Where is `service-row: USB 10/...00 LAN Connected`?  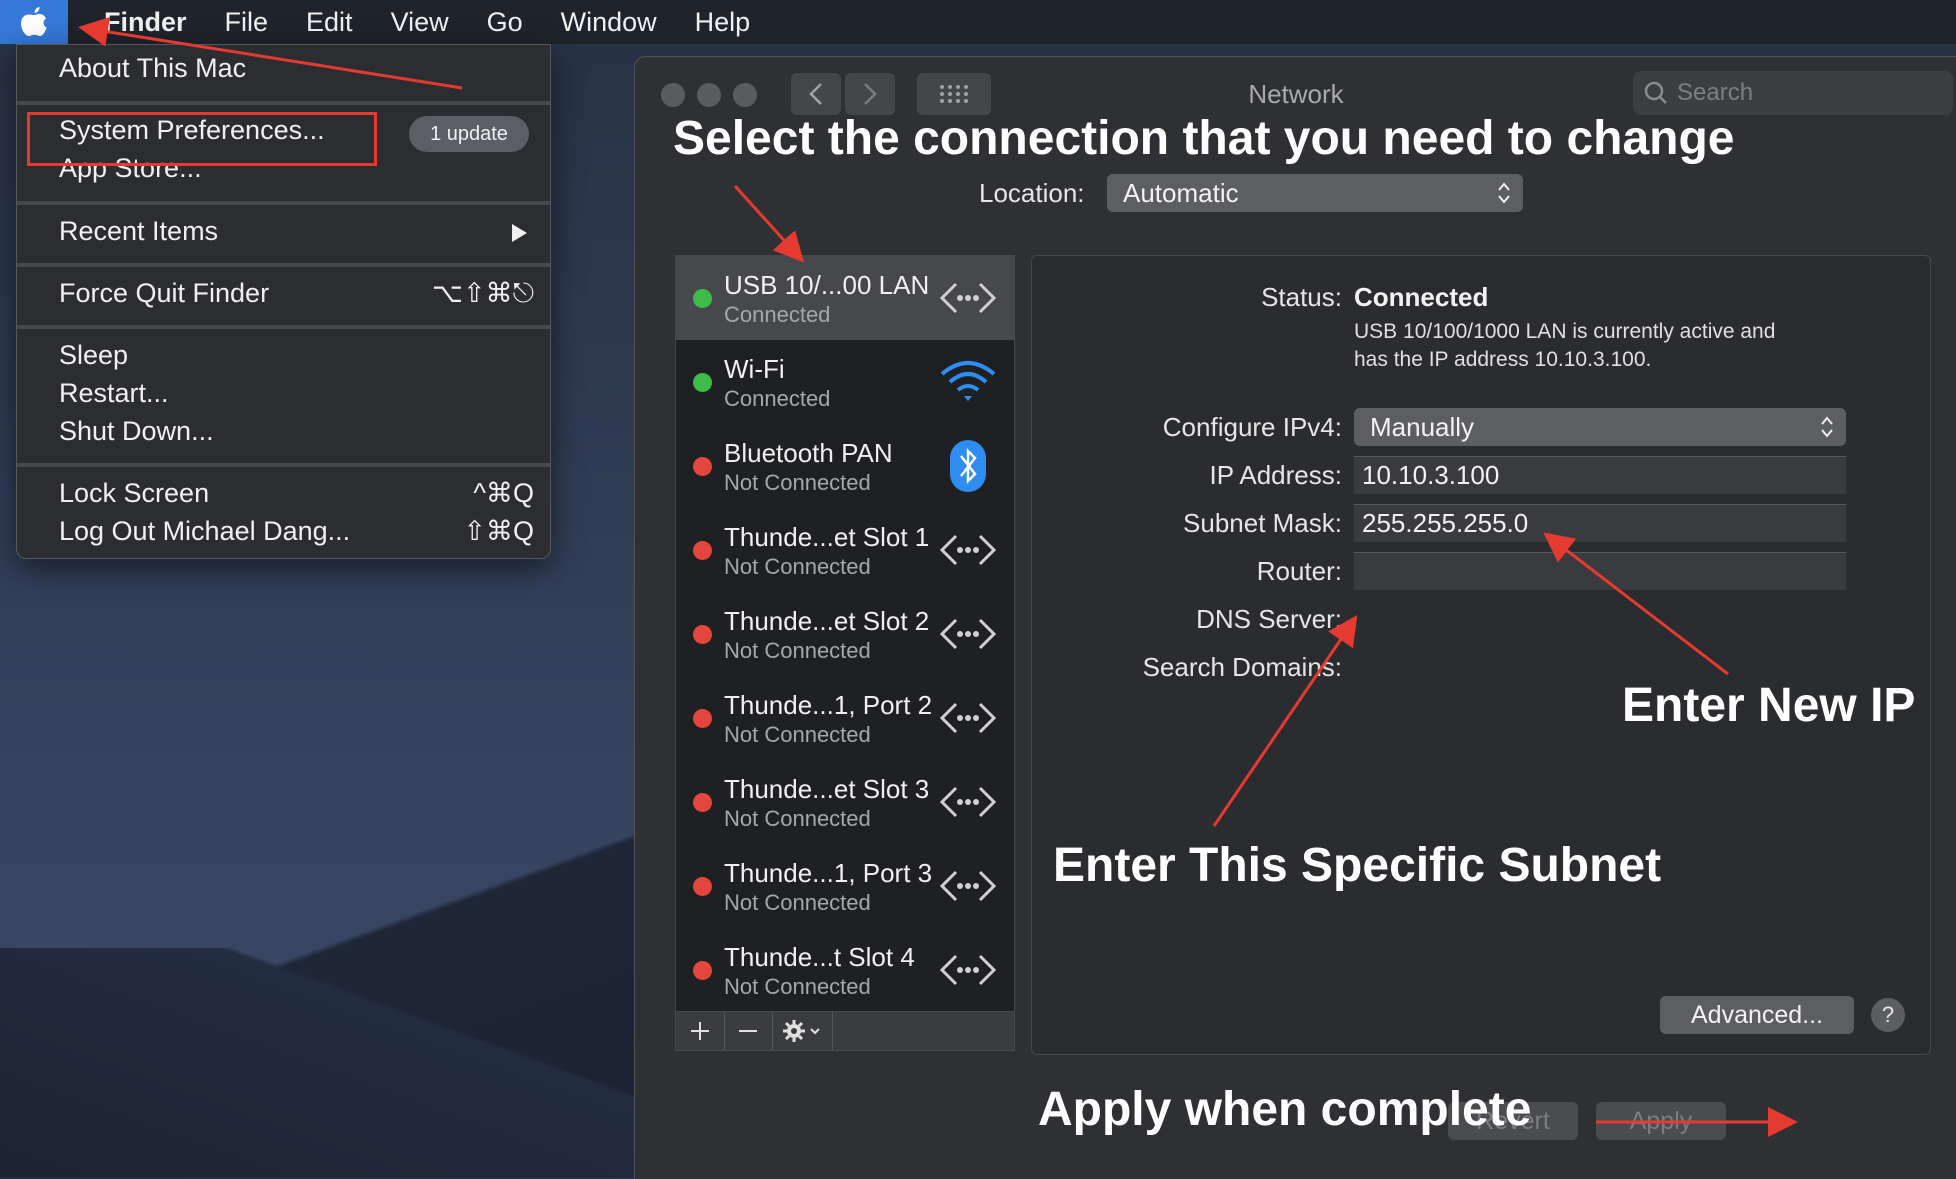 service-row: USB 10/...00 LAN Connected is located at coordinates (845, 298).